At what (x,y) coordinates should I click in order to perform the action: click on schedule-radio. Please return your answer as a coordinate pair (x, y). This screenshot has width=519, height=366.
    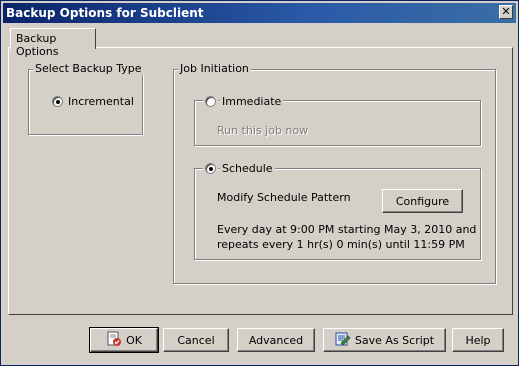
    Looking at the image, I should click on (210, 168).